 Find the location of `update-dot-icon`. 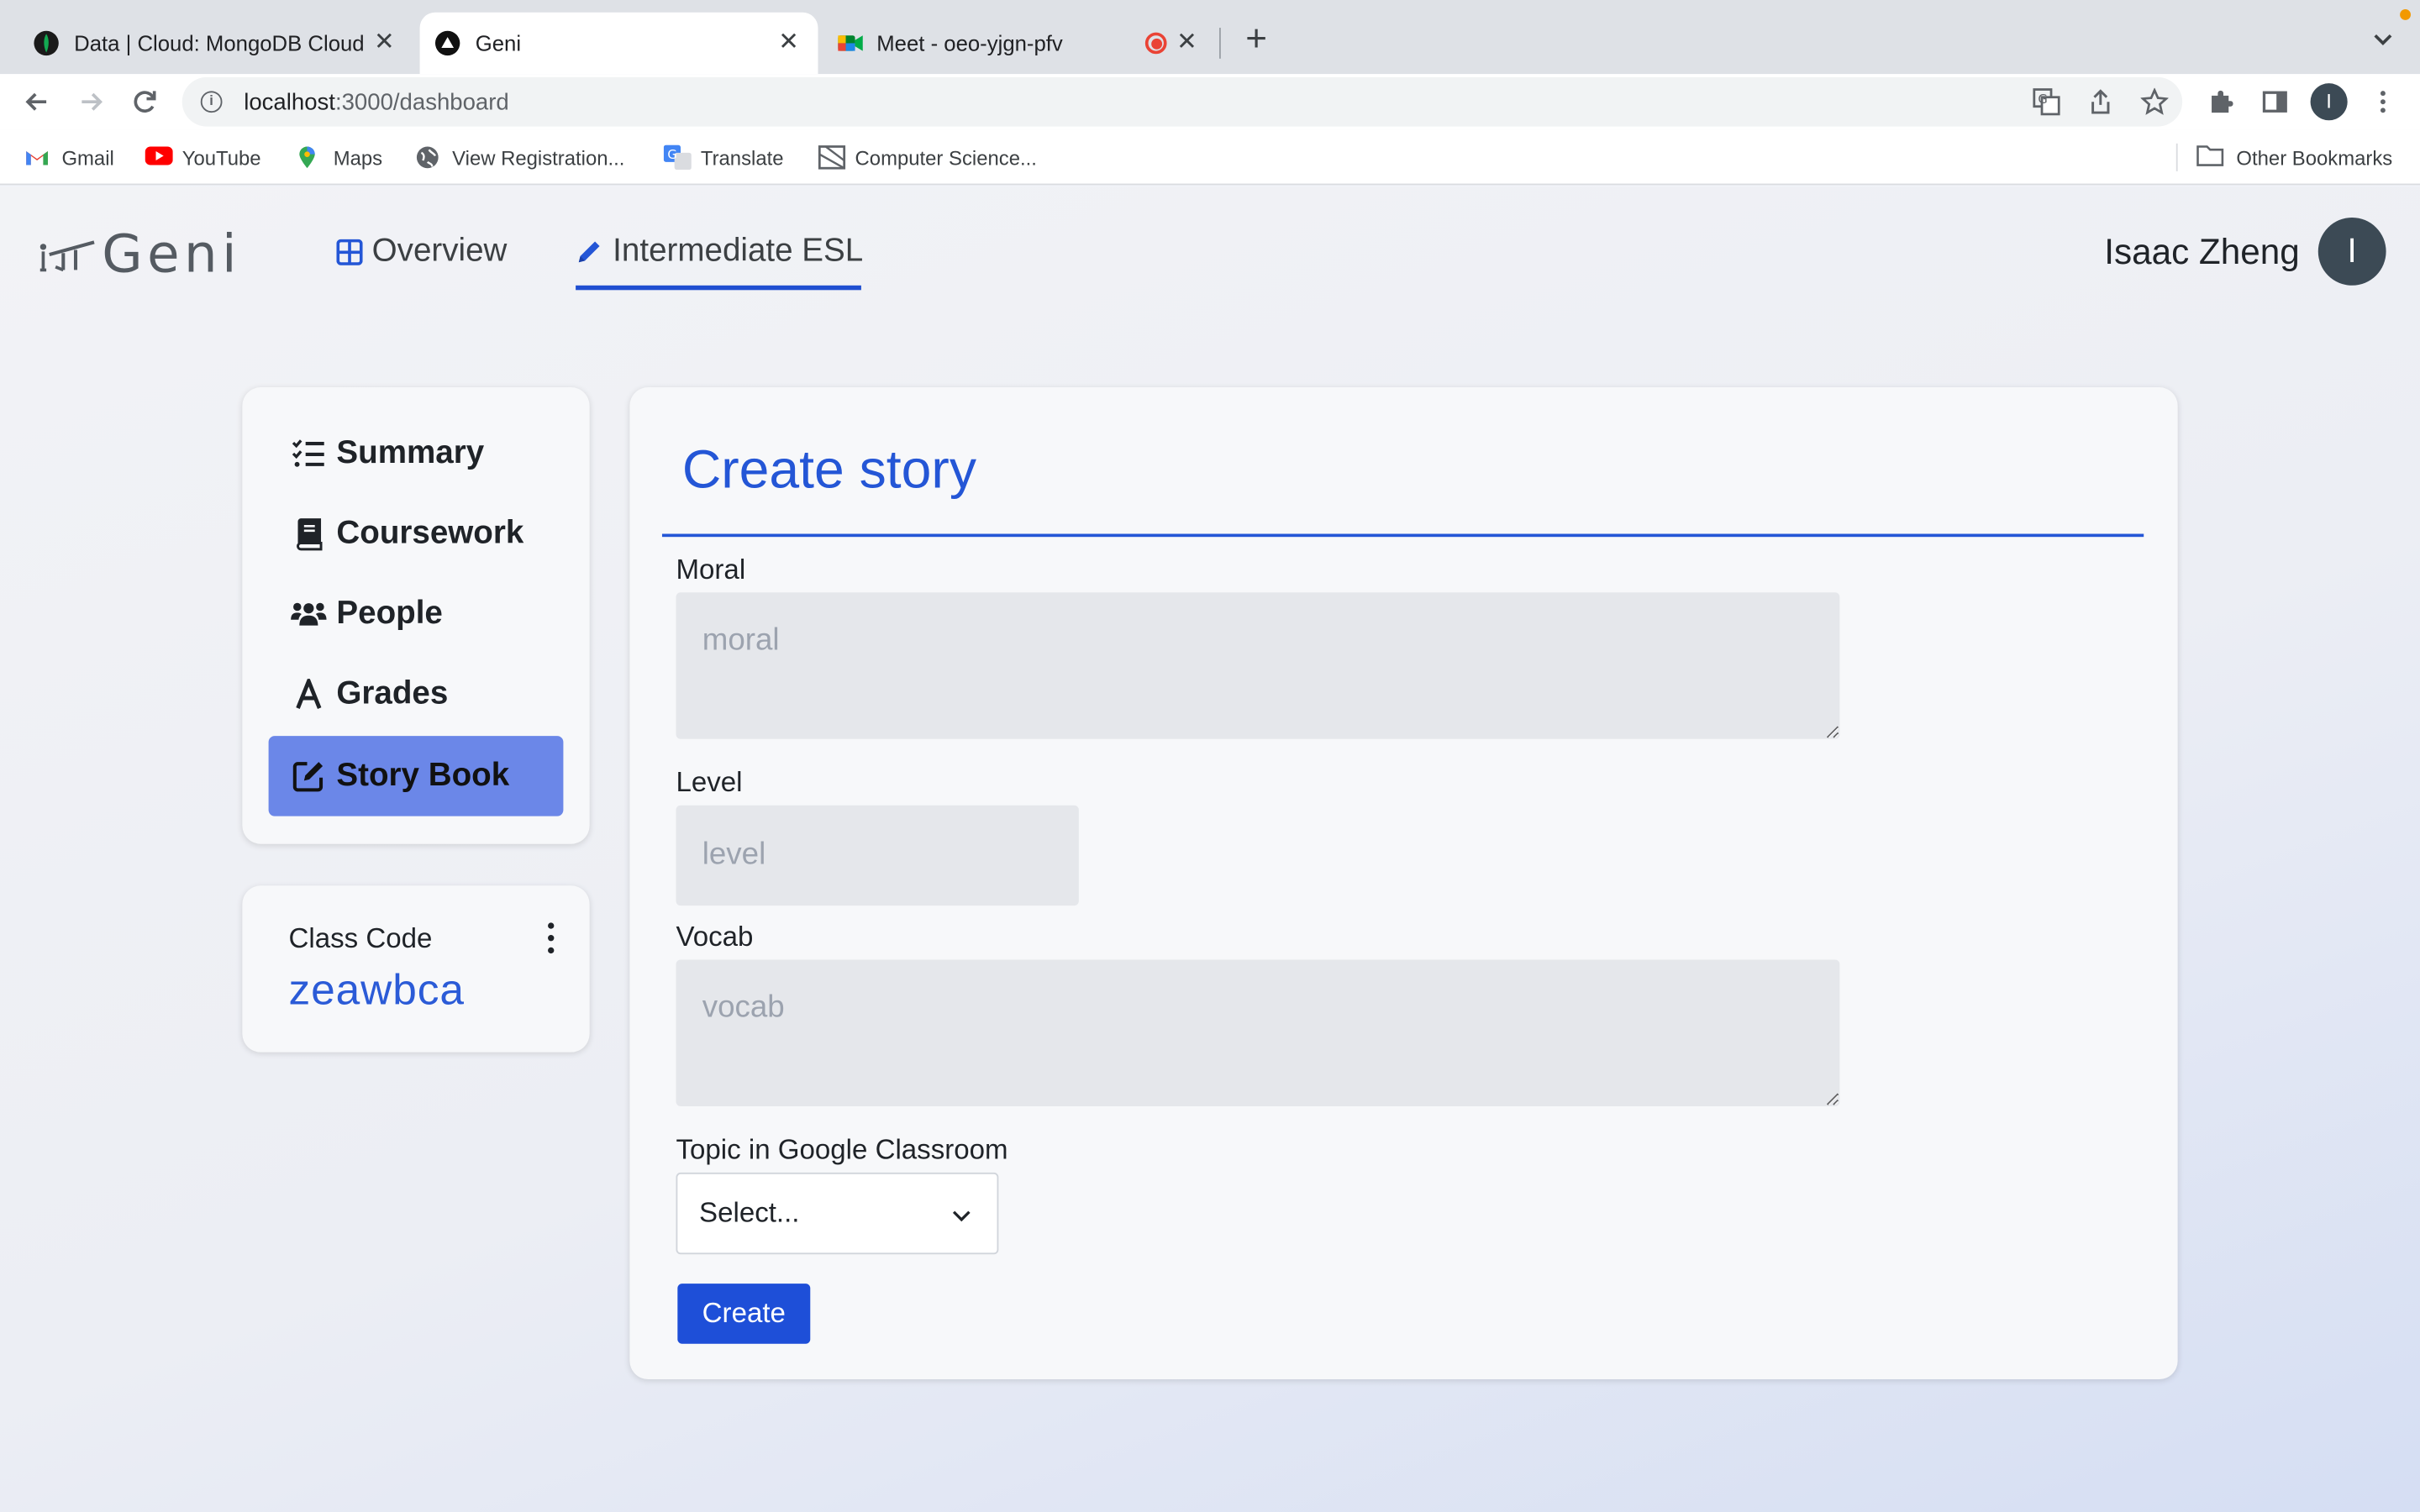

update-dot-icon is located at coordinates (2405, 14).